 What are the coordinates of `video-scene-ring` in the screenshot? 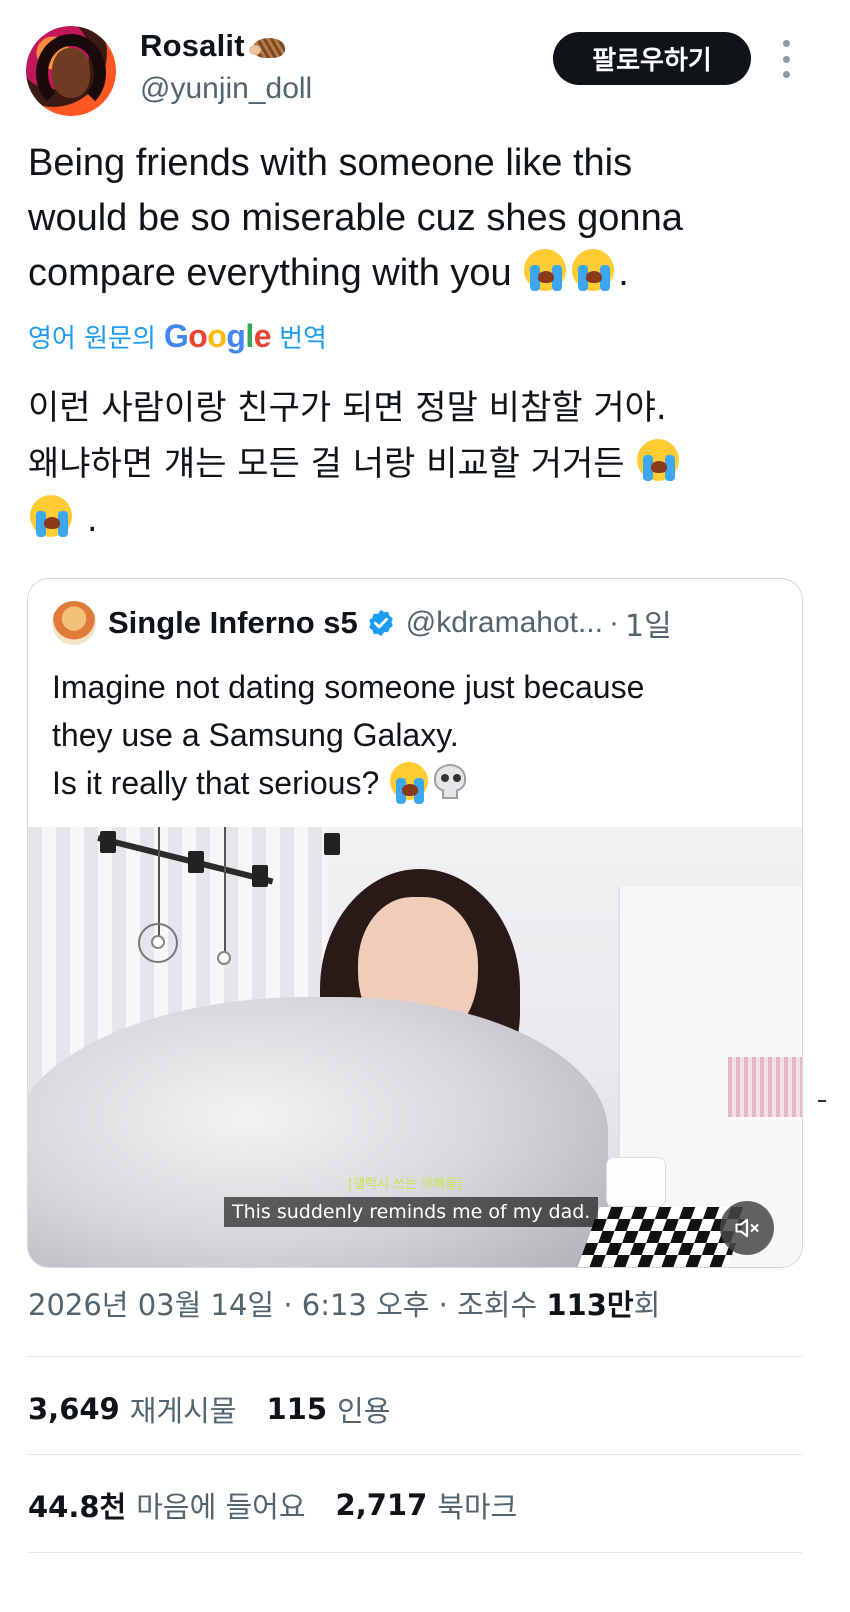 It's located at (158, 943).